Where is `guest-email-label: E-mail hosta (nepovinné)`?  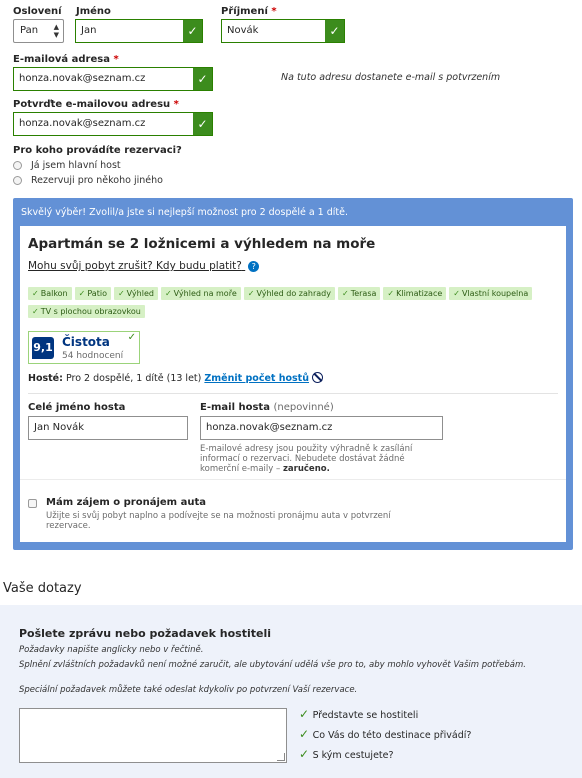 guest-email-label: E-mail hosta (nepovinné) is located at coordinates (267, 407).